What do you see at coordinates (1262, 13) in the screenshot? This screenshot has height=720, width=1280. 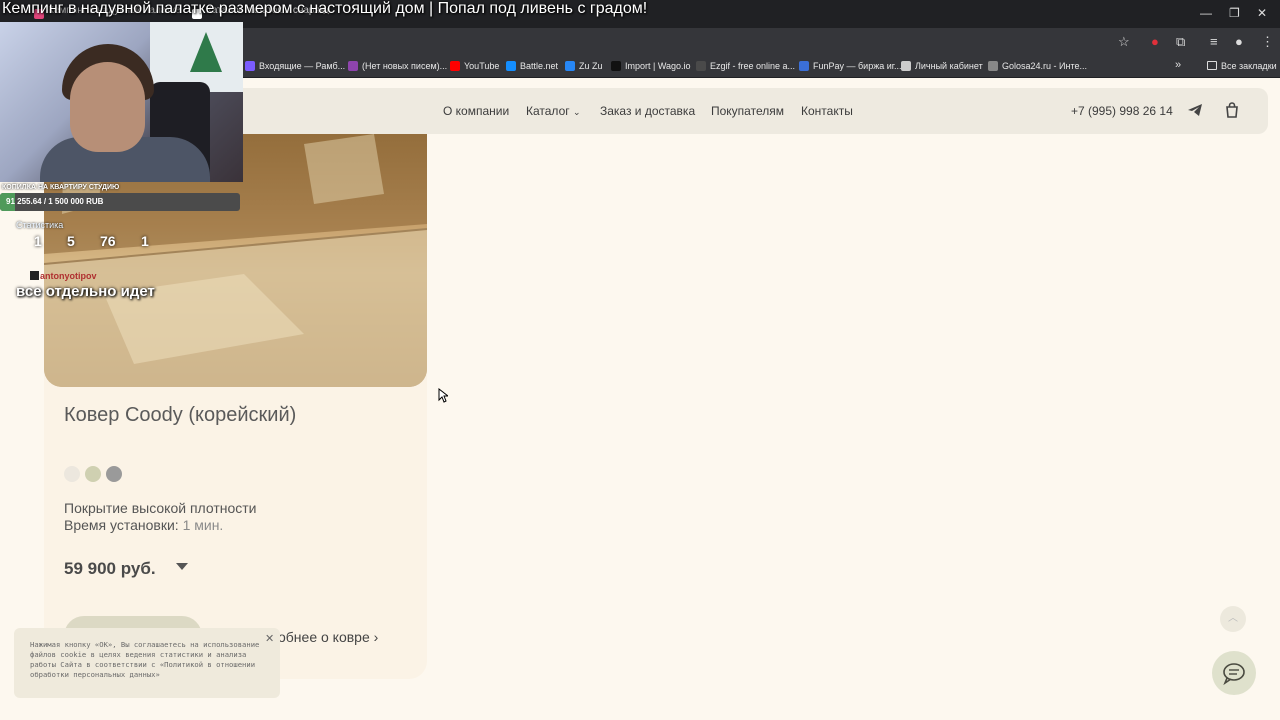 I see `close-window-icon: ✕` at bounding box center [1262, 13].